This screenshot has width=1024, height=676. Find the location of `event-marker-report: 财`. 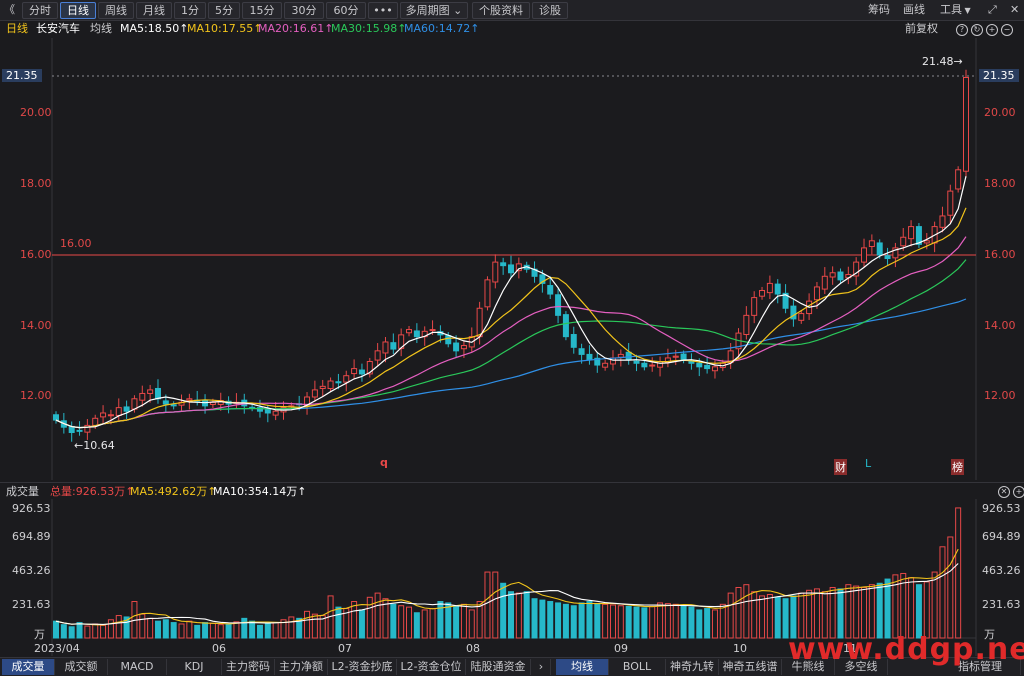

event-marker-report: 财 is located at coordinates (840, 467).